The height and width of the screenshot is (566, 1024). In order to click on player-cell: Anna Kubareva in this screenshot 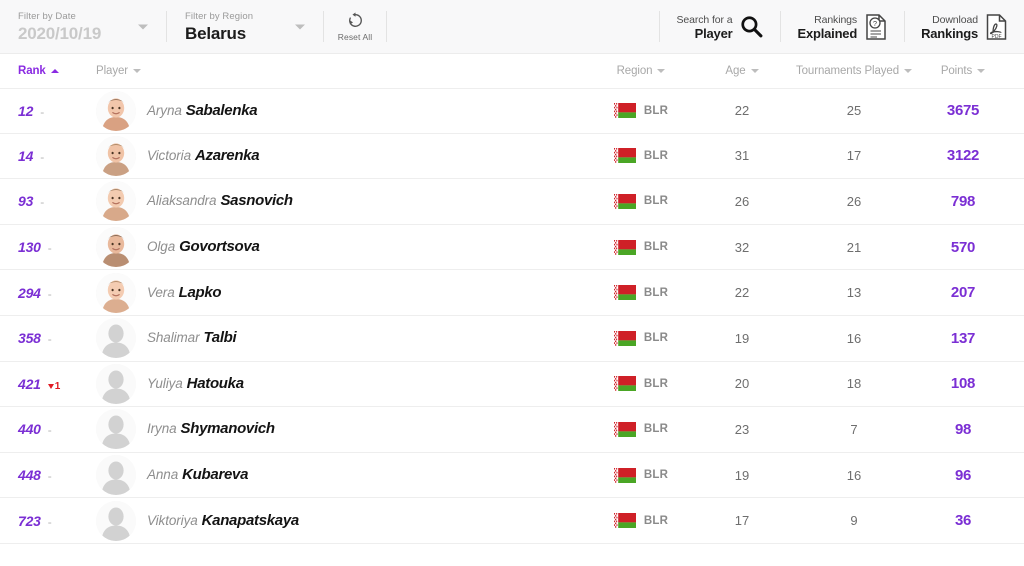, I will do `click(334, 475)`.